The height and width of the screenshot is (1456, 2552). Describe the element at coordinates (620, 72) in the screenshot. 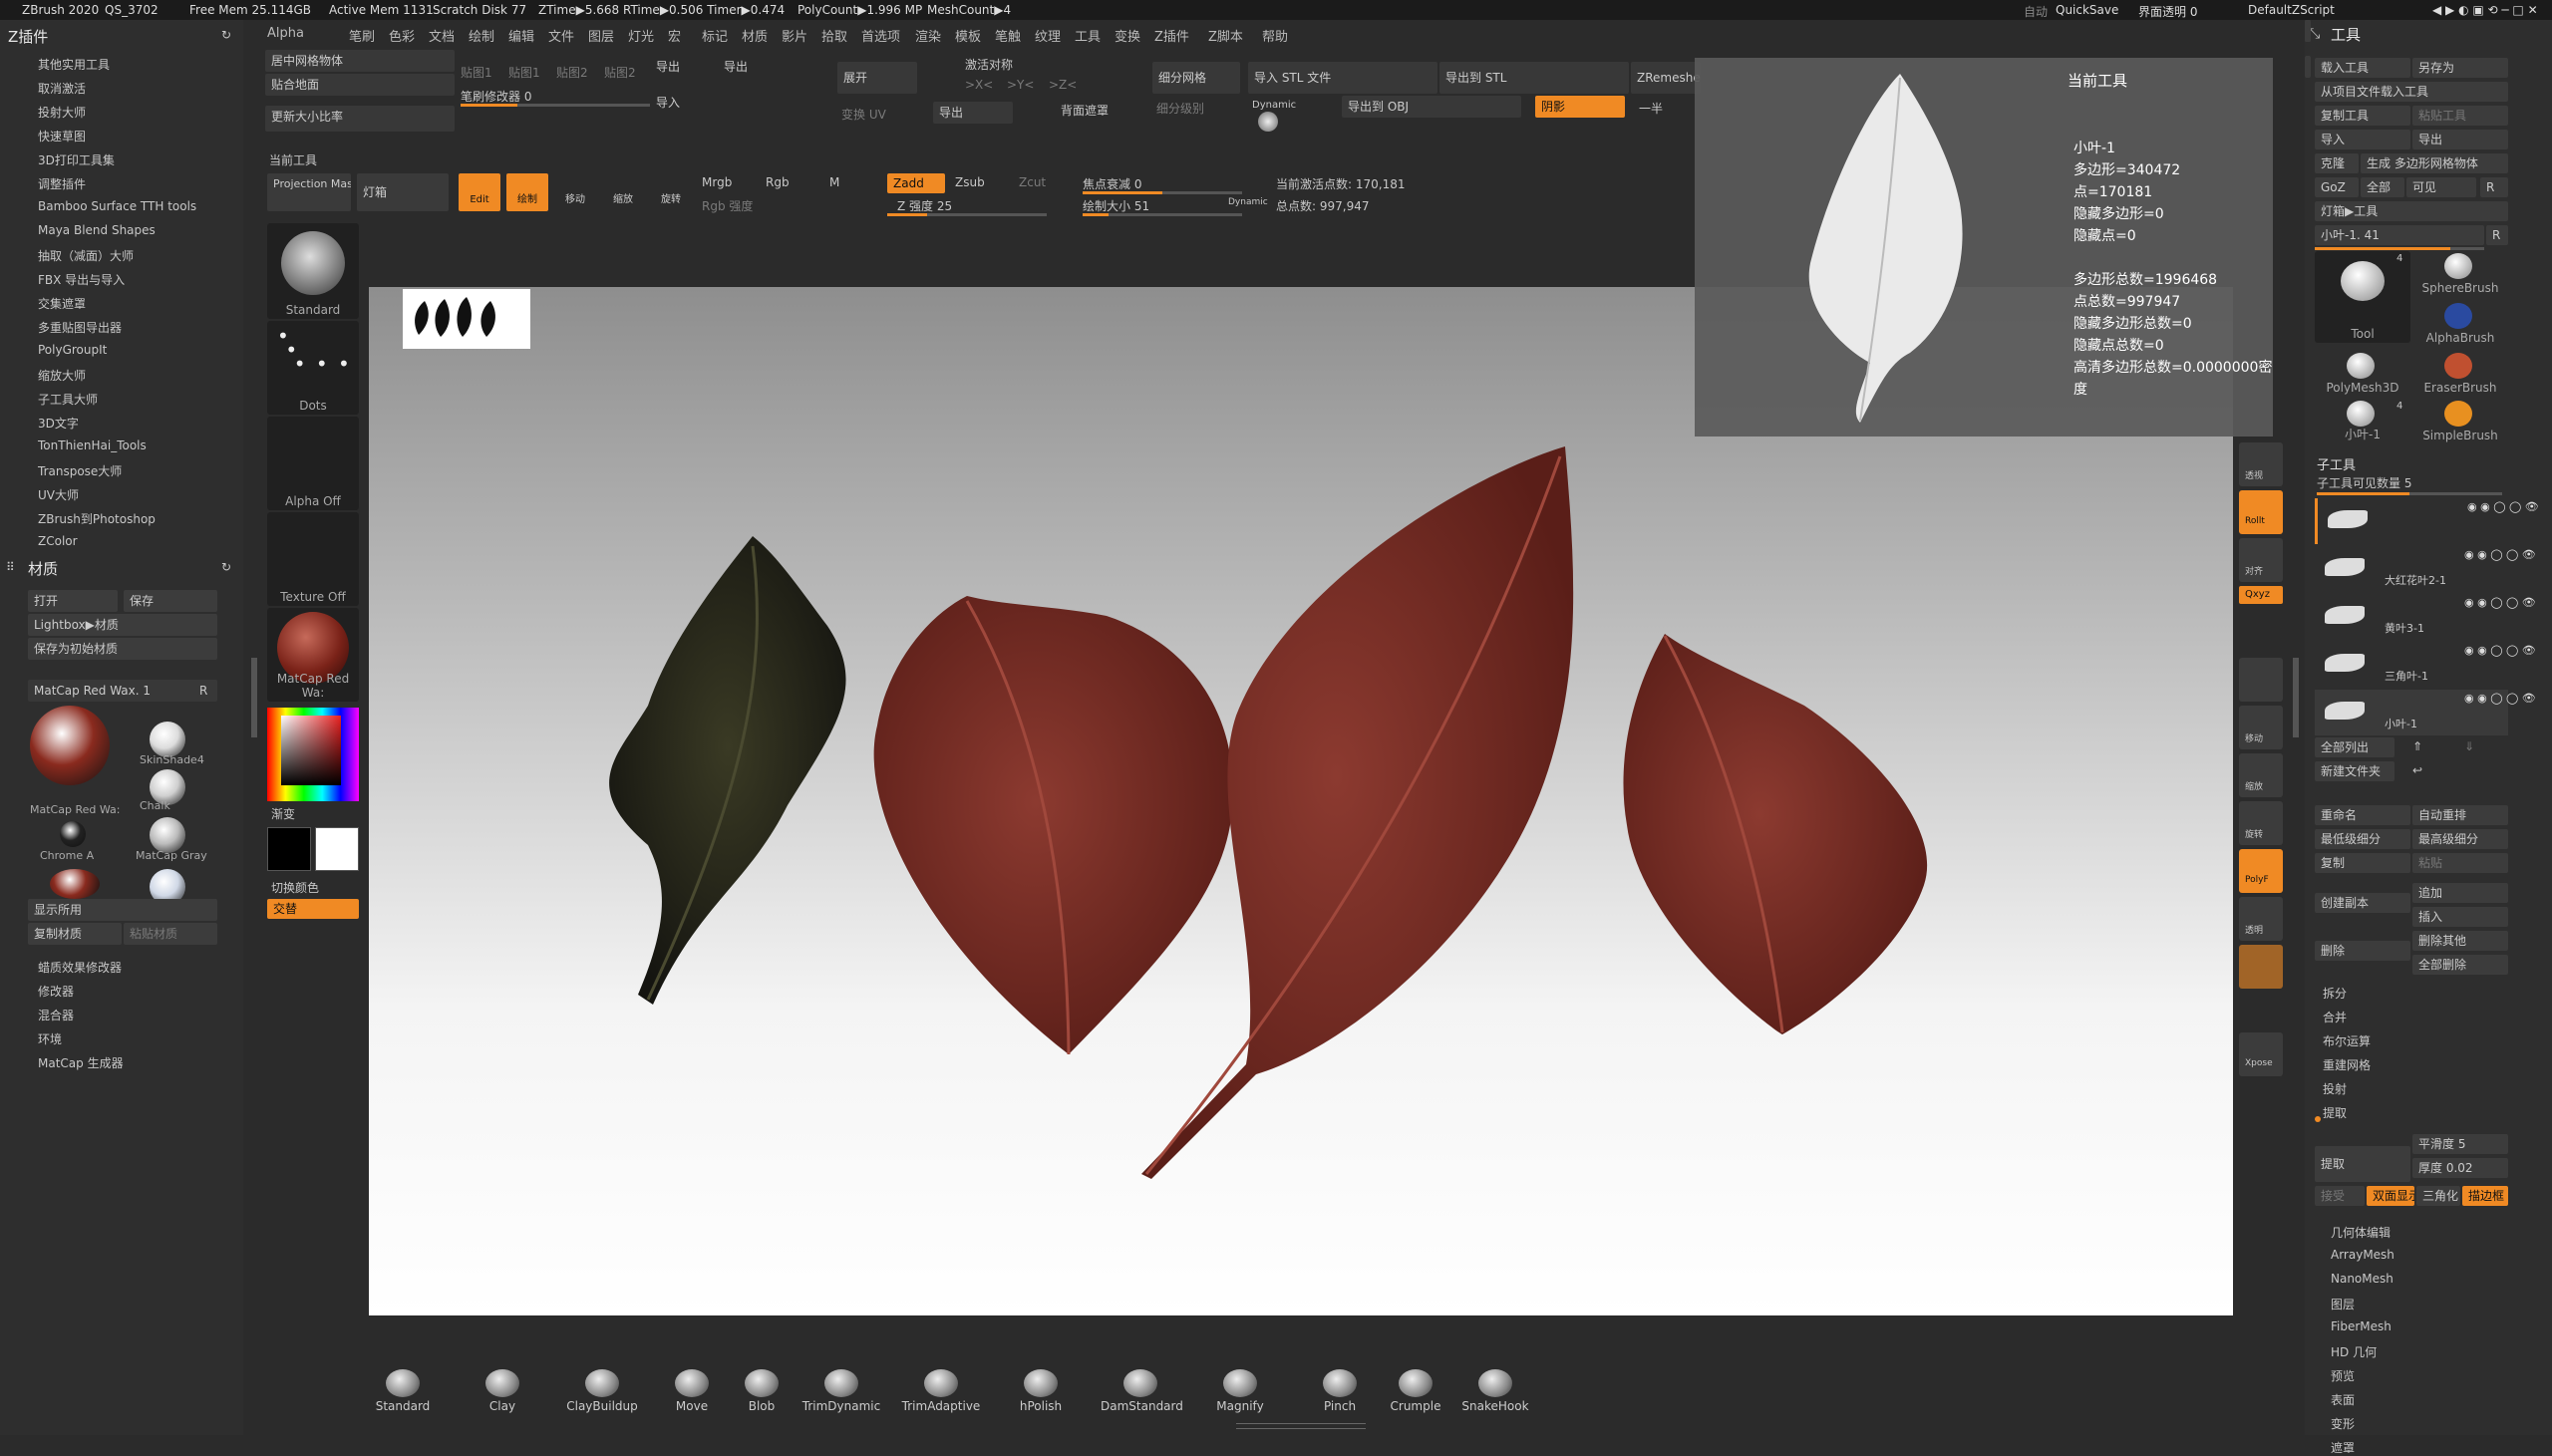

I see `map2b-label: 贴图2` at that location.